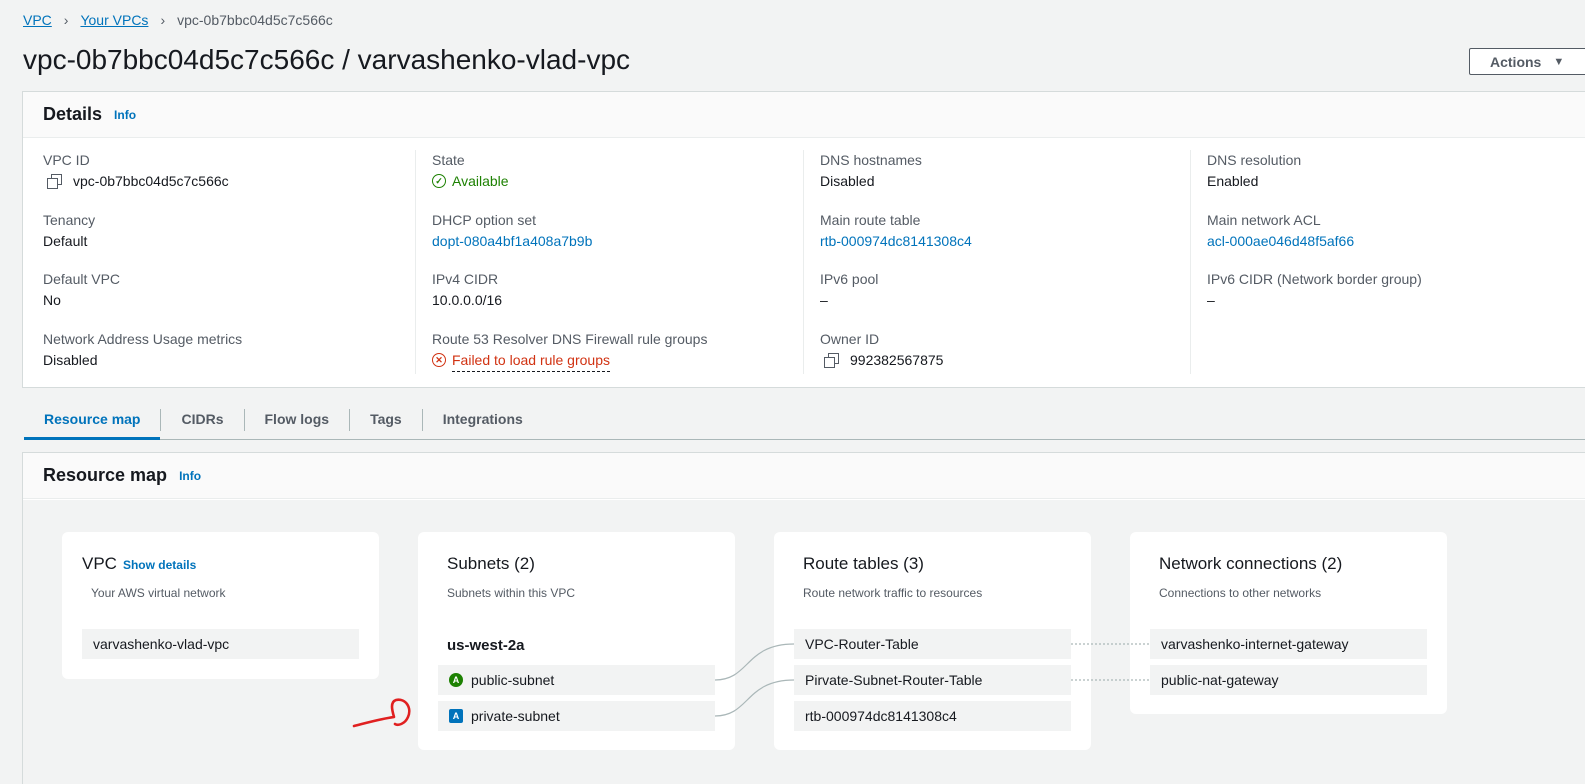  Describe the element at coordinates (932, 680) in the screenshot. I see `resource-map-connectors` at that location.